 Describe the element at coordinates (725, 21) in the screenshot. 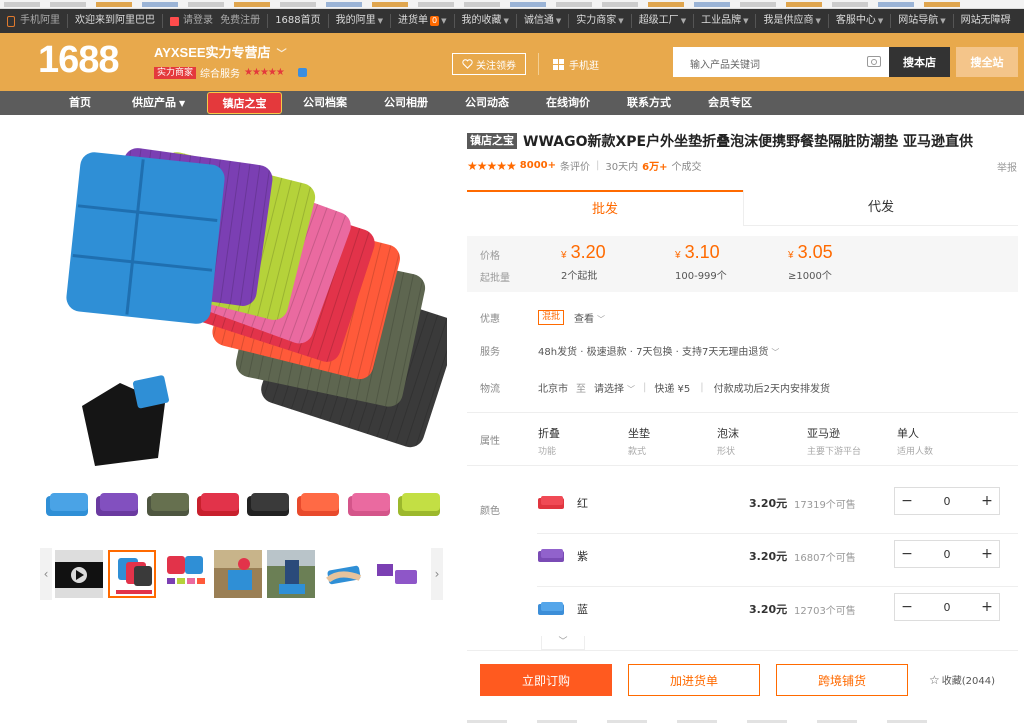

I see `topbar-industrial-brand: 工业品牌 ▼` at that location.